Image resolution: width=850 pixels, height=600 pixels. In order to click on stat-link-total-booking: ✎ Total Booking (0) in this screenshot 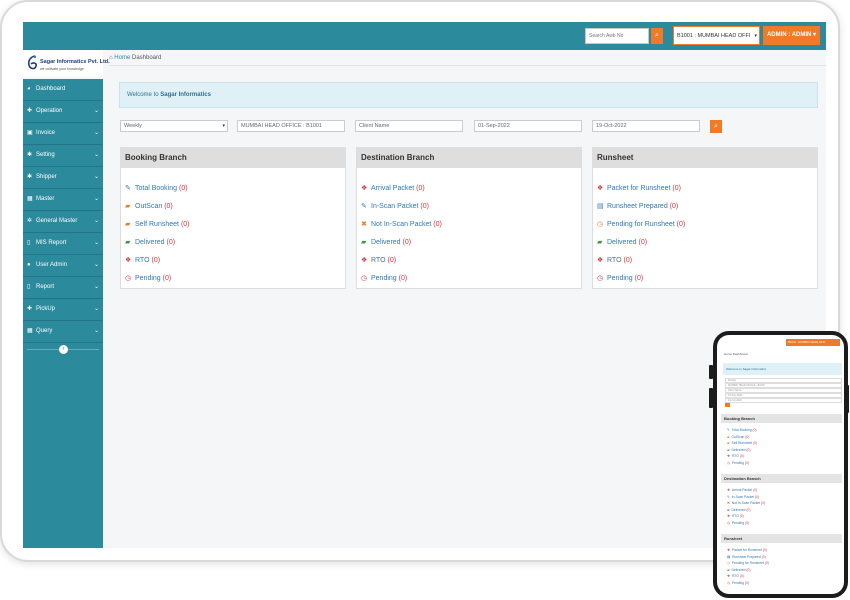, I will do `click(156, 189)`.